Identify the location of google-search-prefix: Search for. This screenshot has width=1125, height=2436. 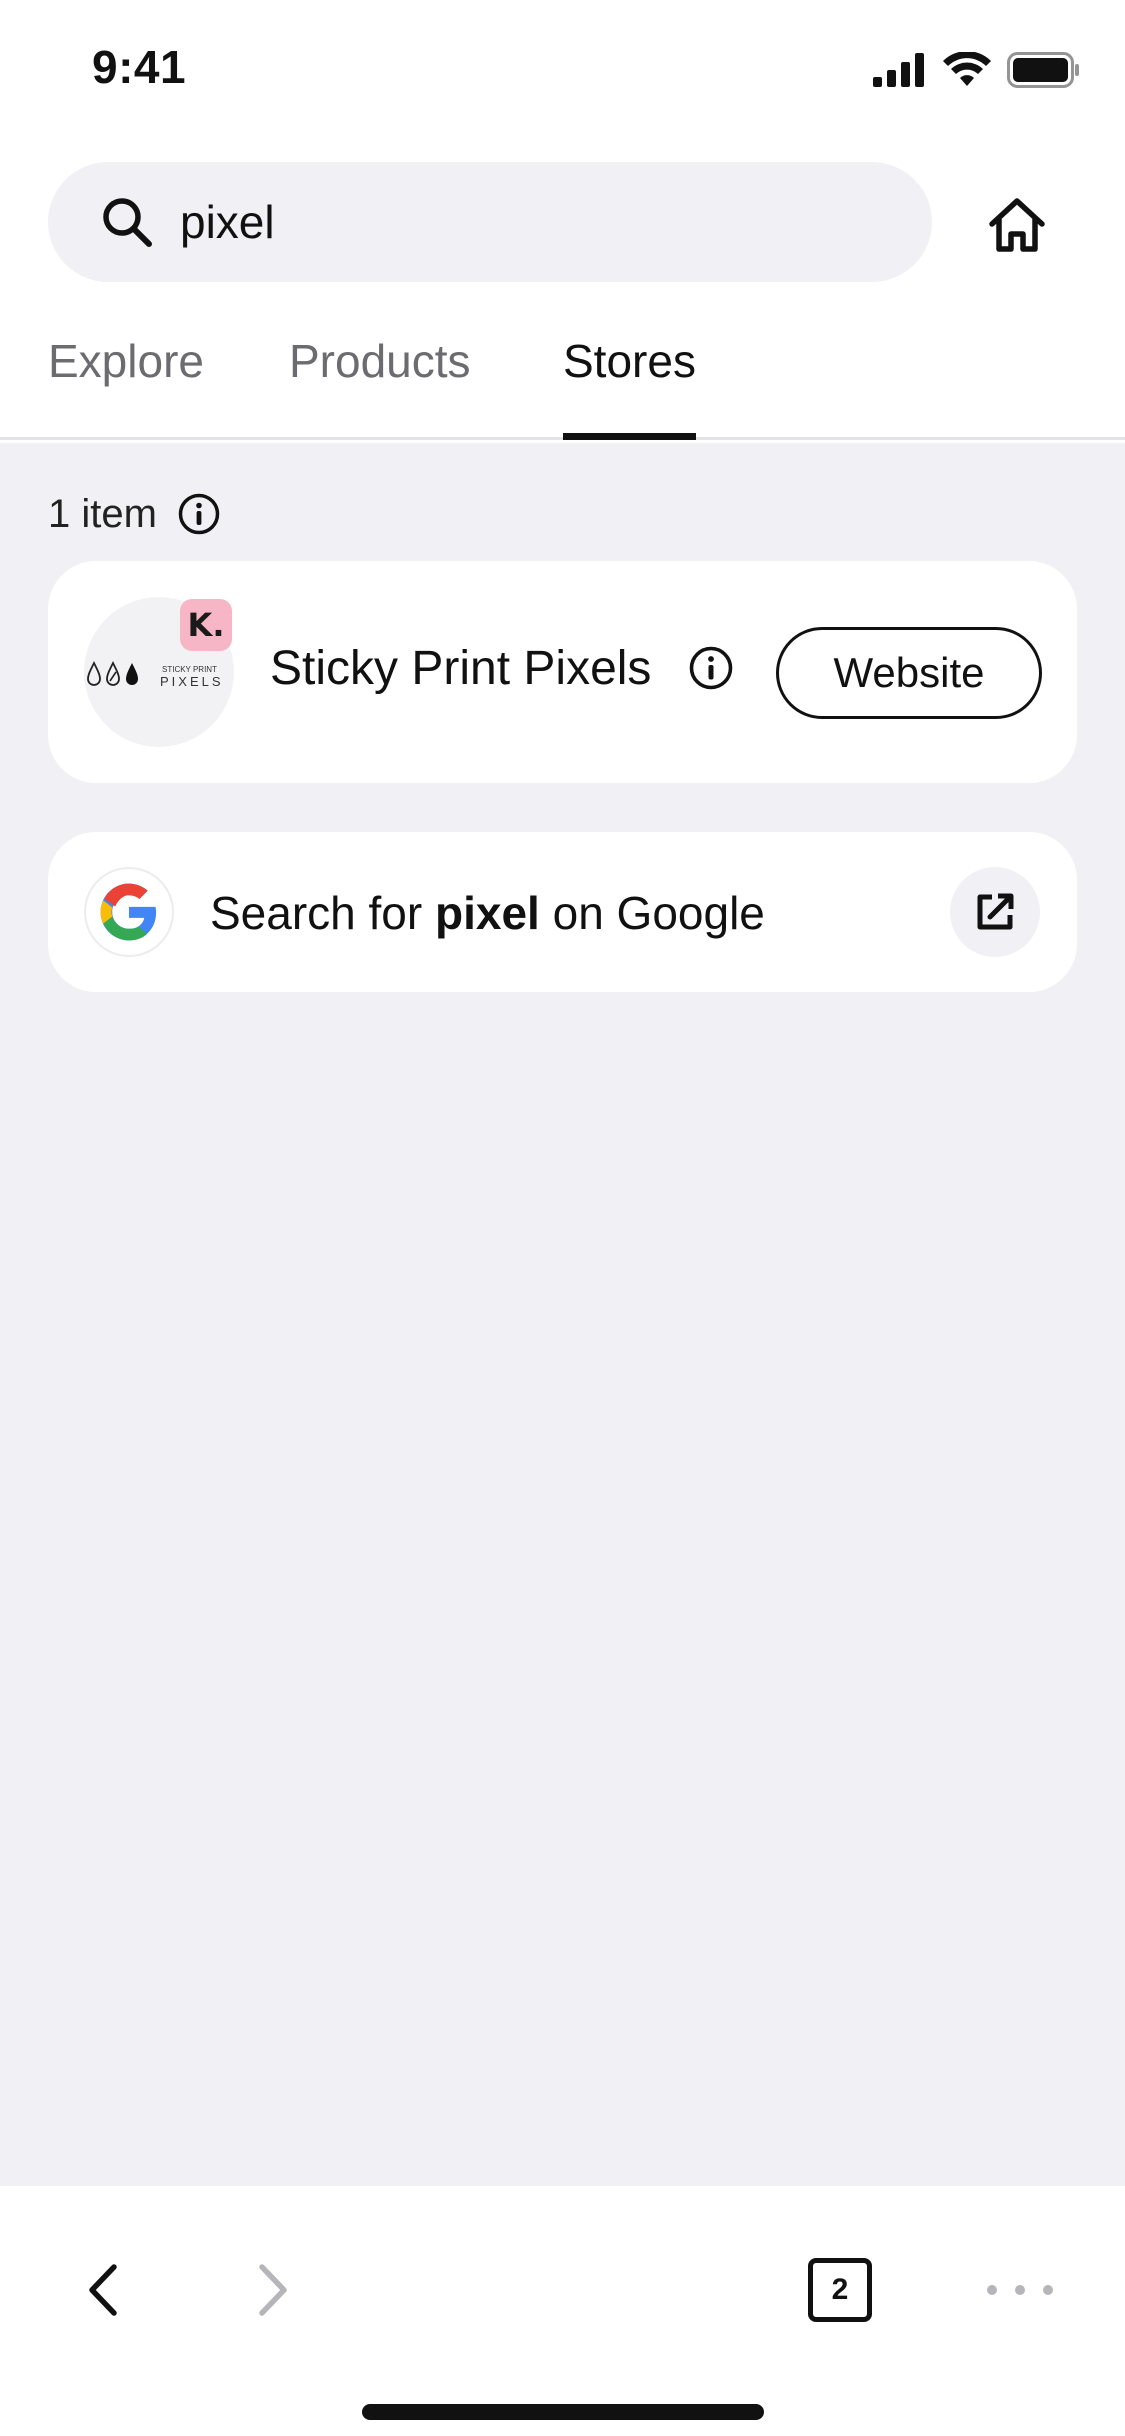
(322, 913).